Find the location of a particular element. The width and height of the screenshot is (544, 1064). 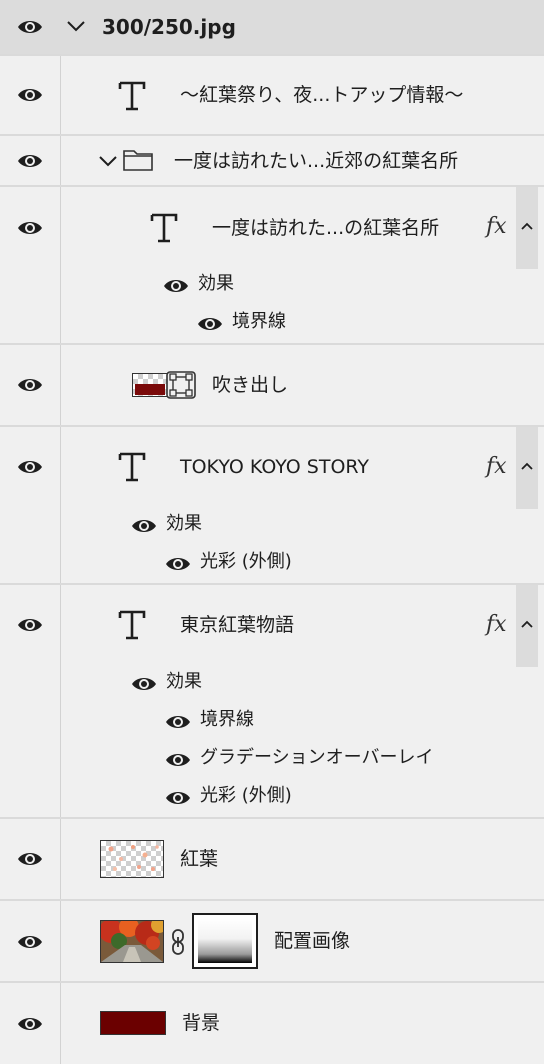

layer-row-text-event: 〜紅葉祭り、夜...トアップ情報〜 is located at coordinates (272, 95).